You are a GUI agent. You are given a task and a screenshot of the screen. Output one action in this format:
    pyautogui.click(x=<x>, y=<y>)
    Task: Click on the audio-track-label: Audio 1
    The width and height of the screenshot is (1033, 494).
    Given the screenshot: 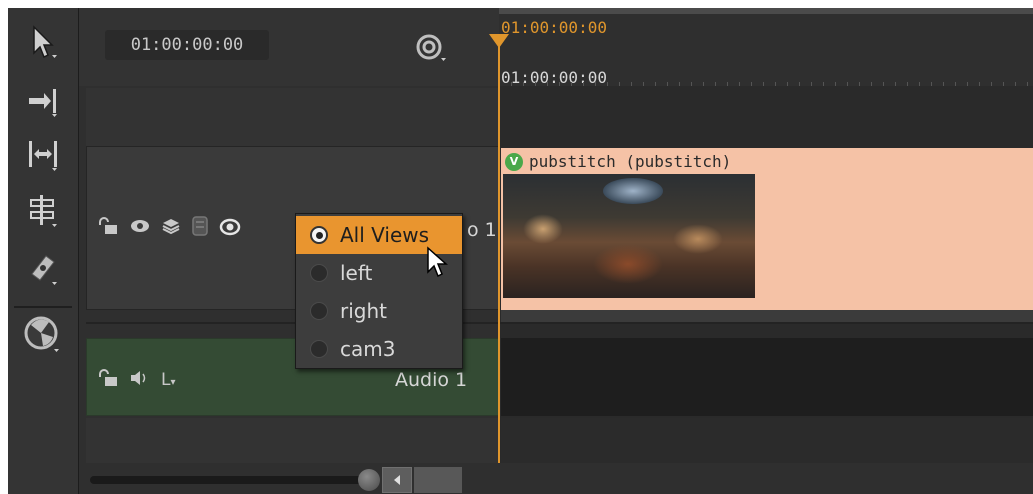 What is the action you would take?
    pyautogui.click(x=431, y=380)
    